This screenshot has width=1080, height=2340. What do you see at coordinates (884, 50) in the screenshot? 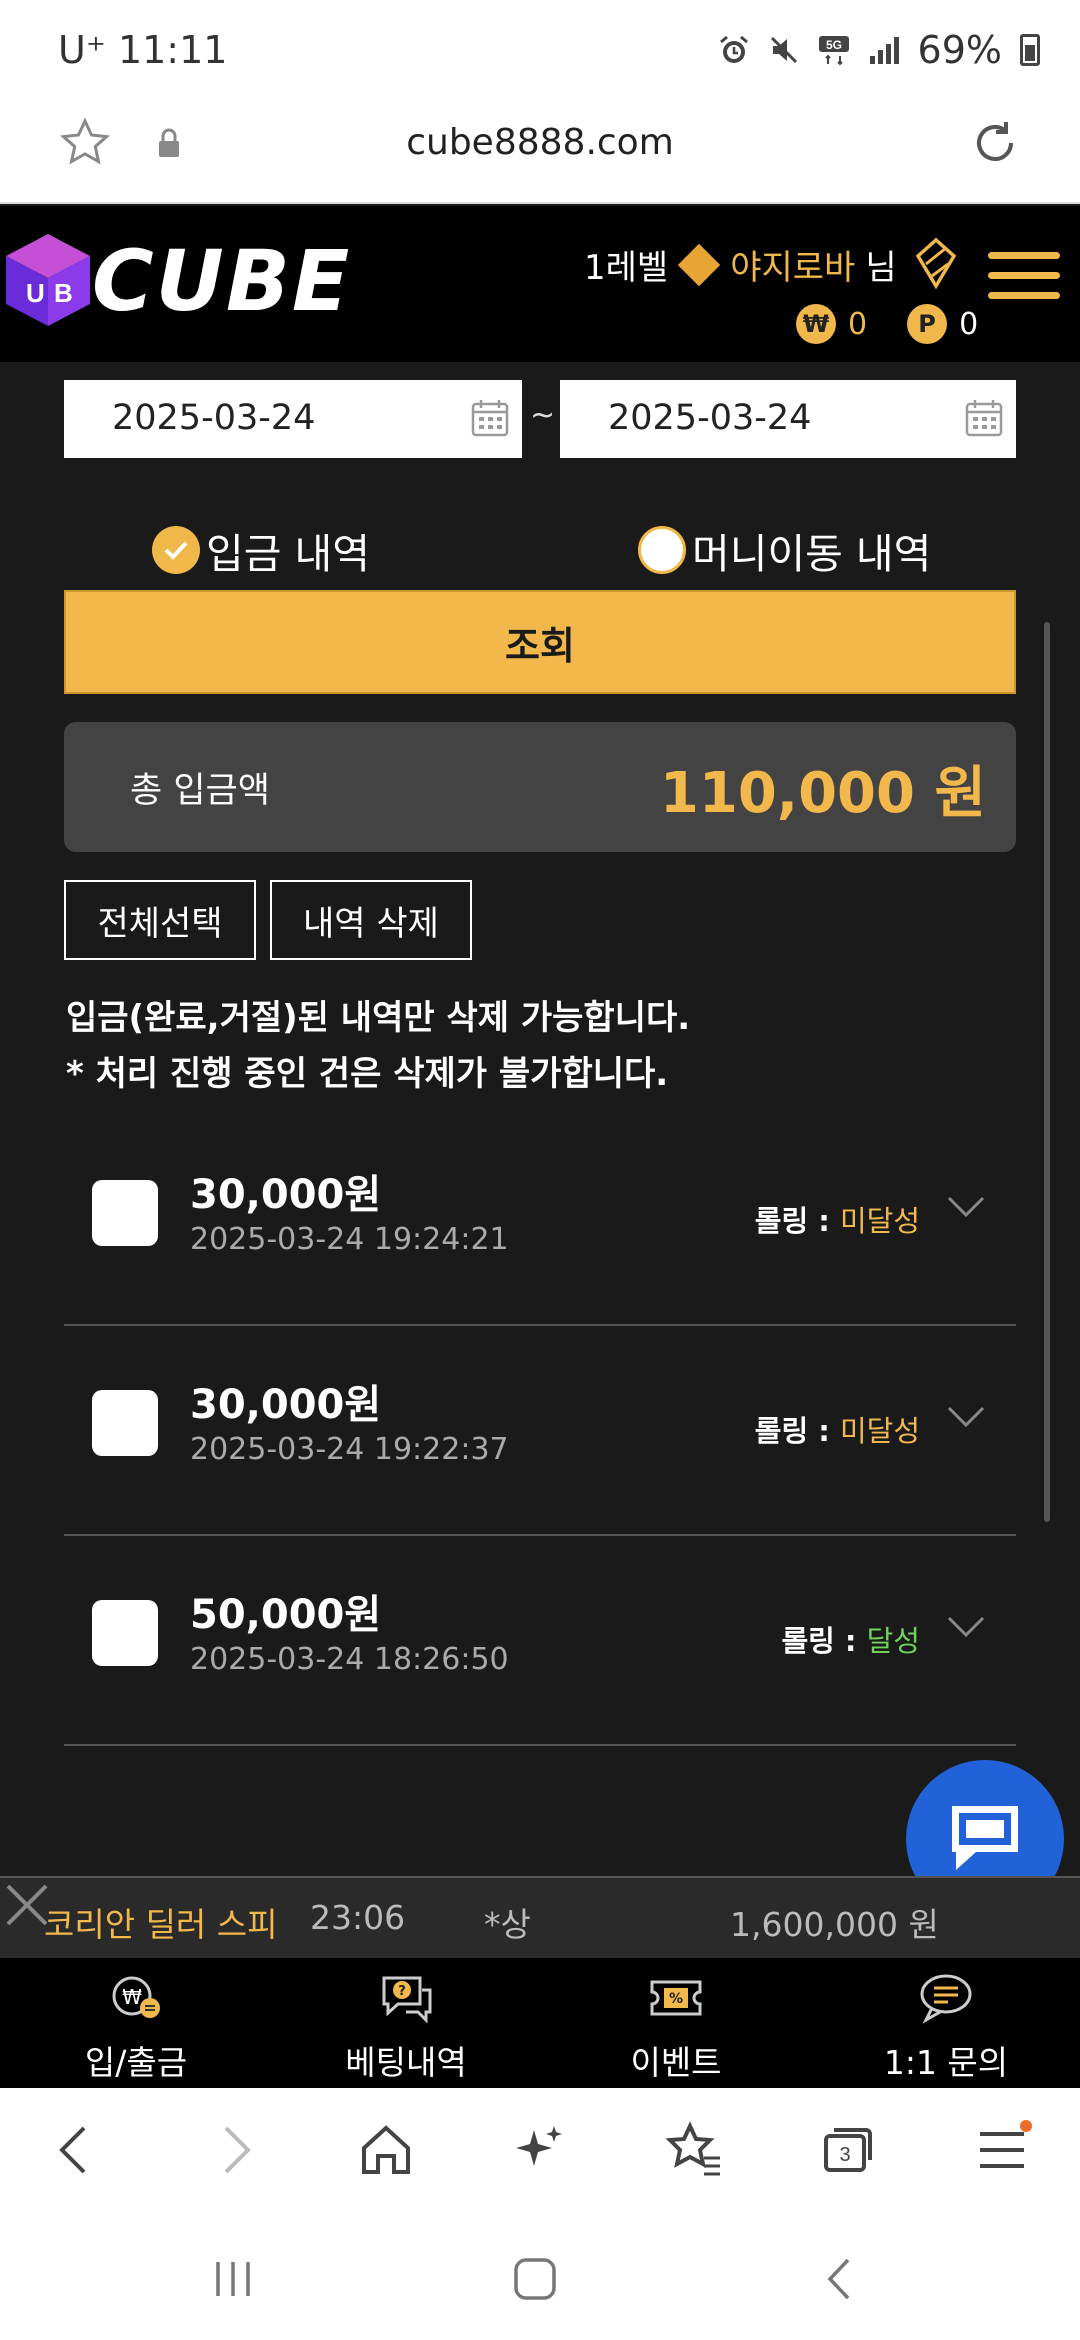
I see `signal-icon` at bounding box center [884, 50].